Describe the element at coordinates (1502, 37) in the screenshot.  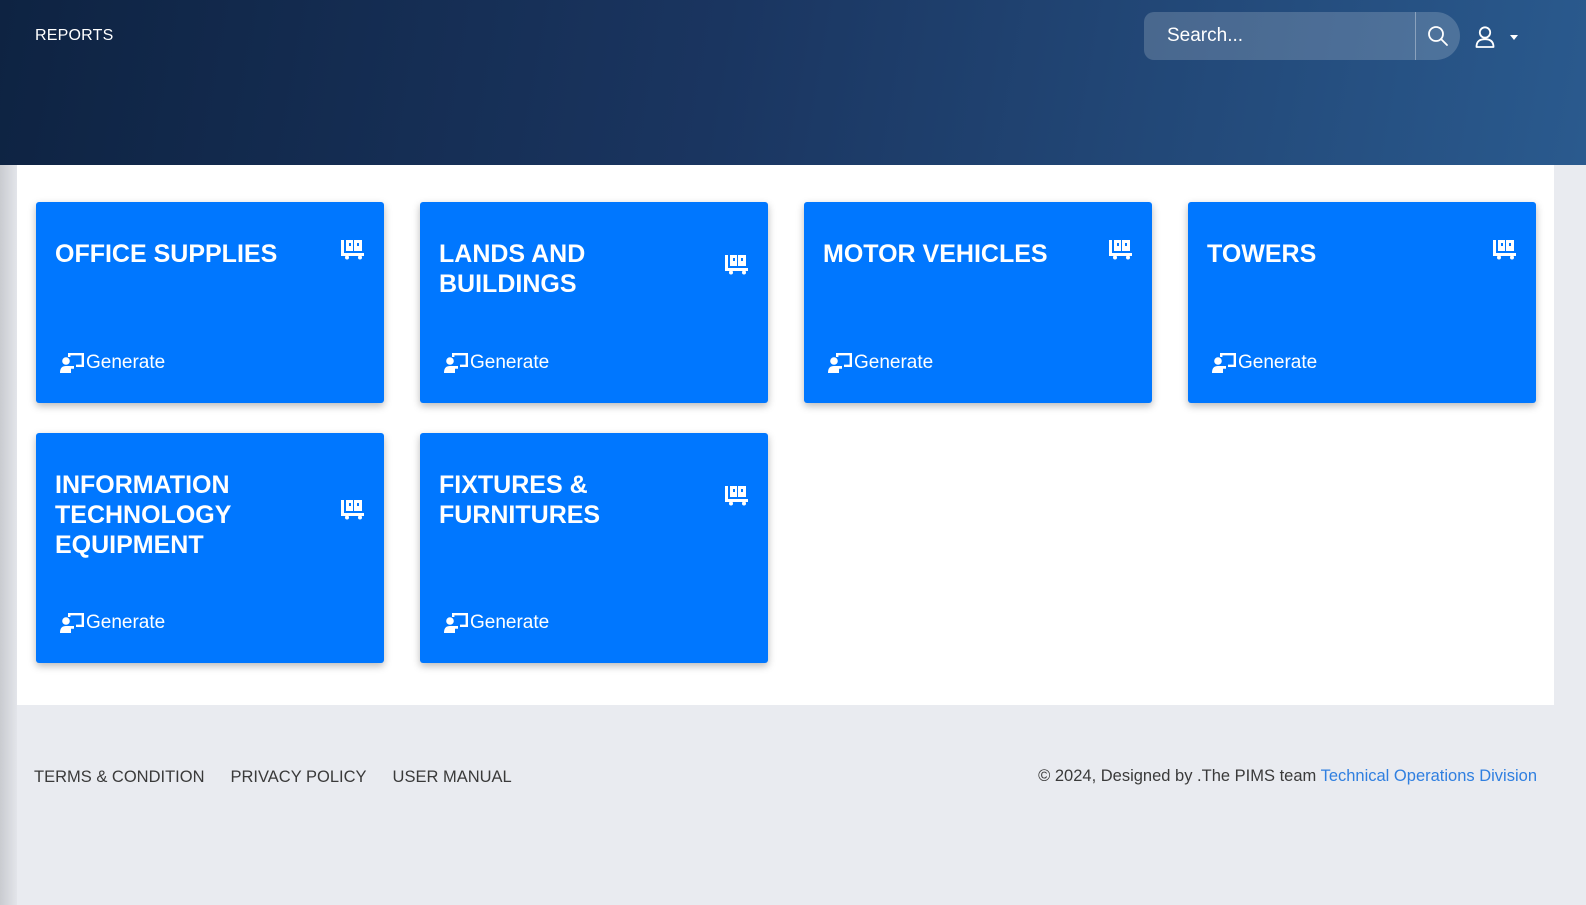
I see `user-menu-button` at that location.